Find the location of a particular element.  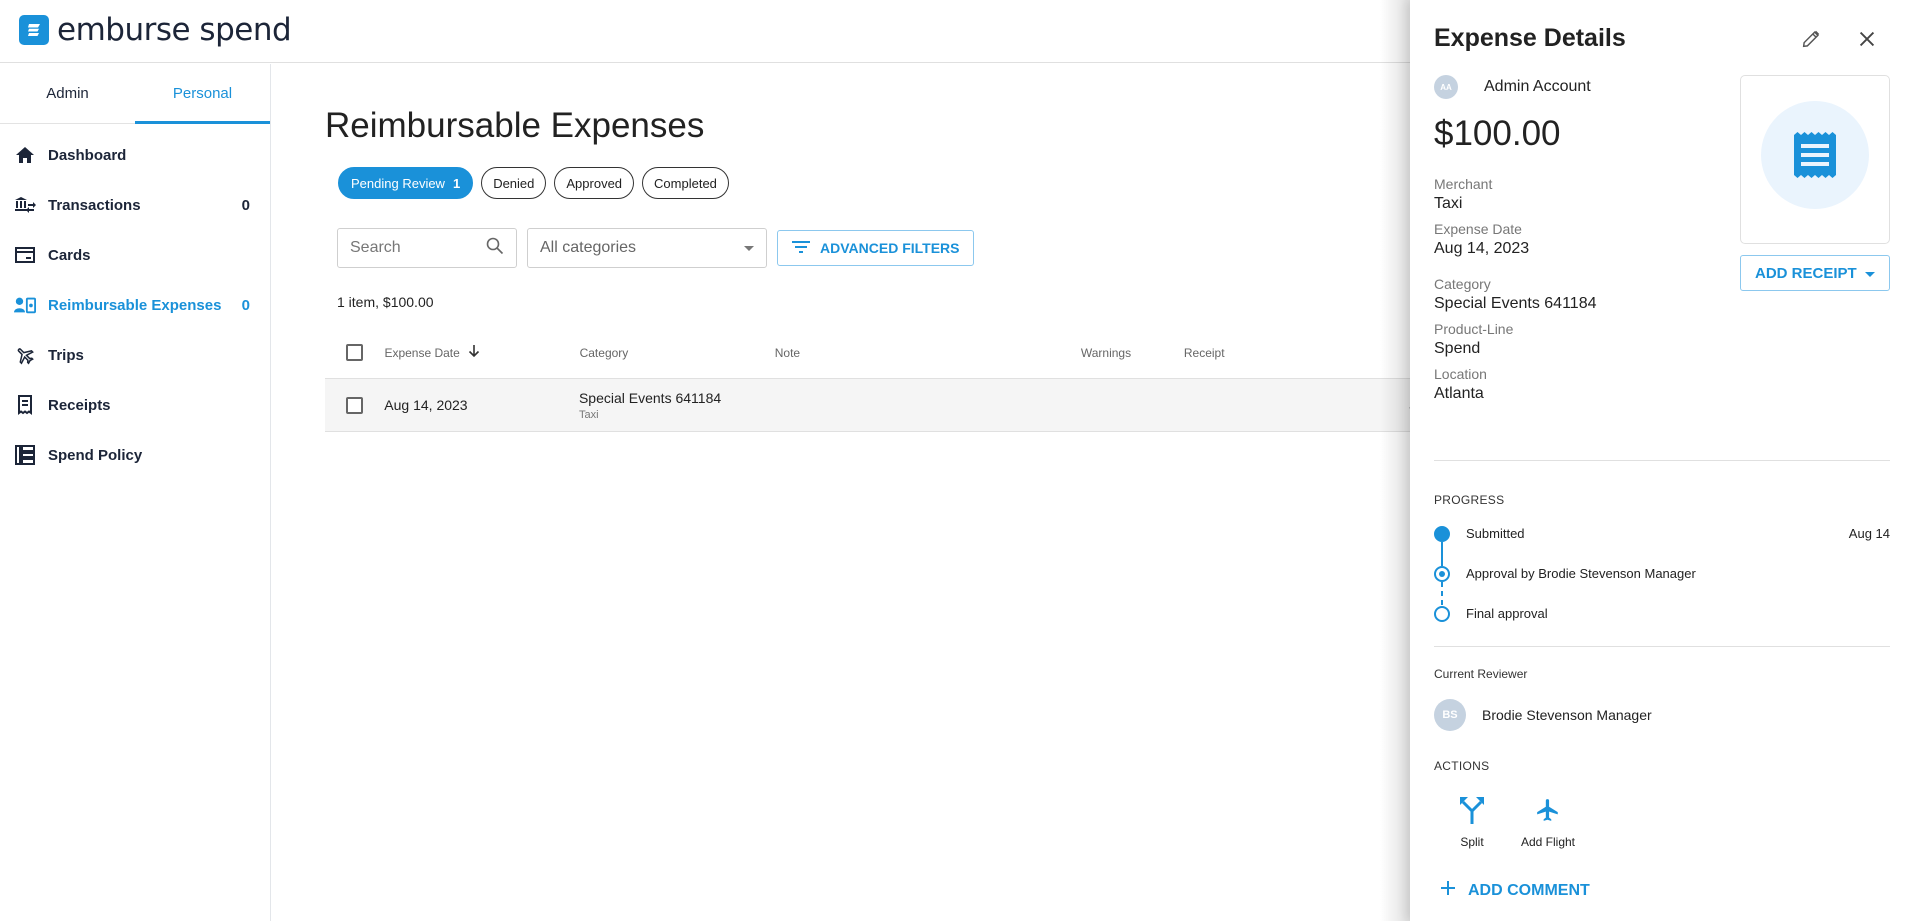

current-reviewer: BS Brodie Stevenson Manager is located at coordinates (1543, 715).